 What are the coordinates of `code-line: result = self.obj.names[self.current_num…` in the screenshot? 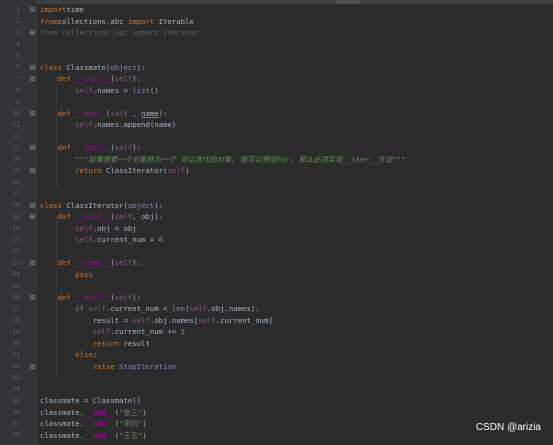 It's located at (156, 320).